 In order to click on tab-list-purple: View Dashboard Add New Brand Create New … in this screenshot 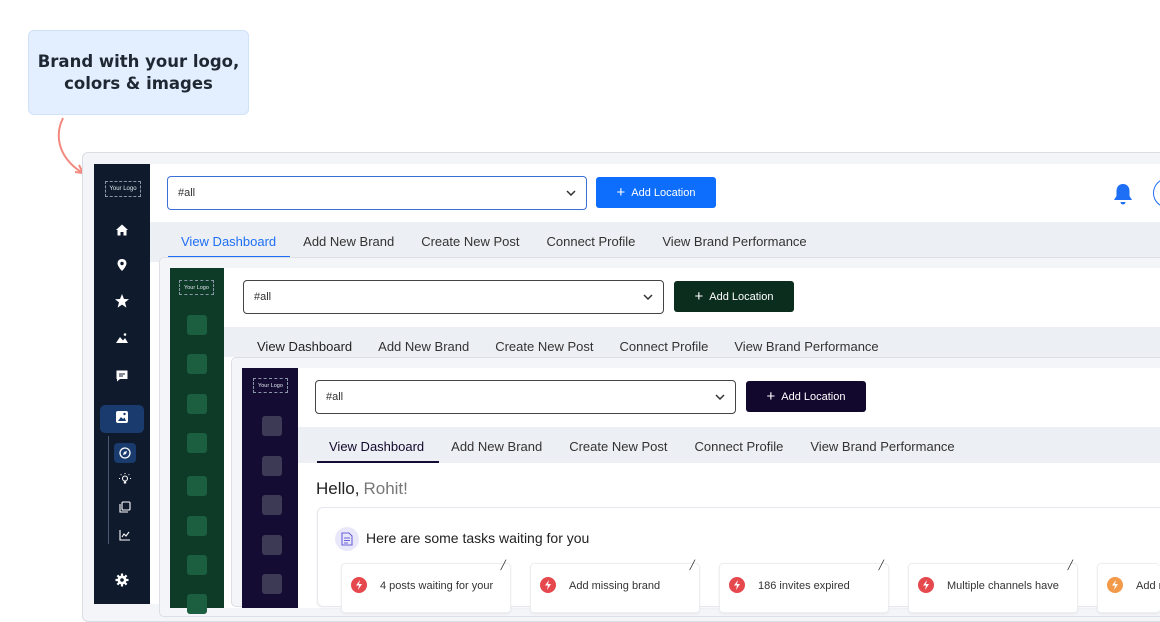, I will do `click(642, 446)`.